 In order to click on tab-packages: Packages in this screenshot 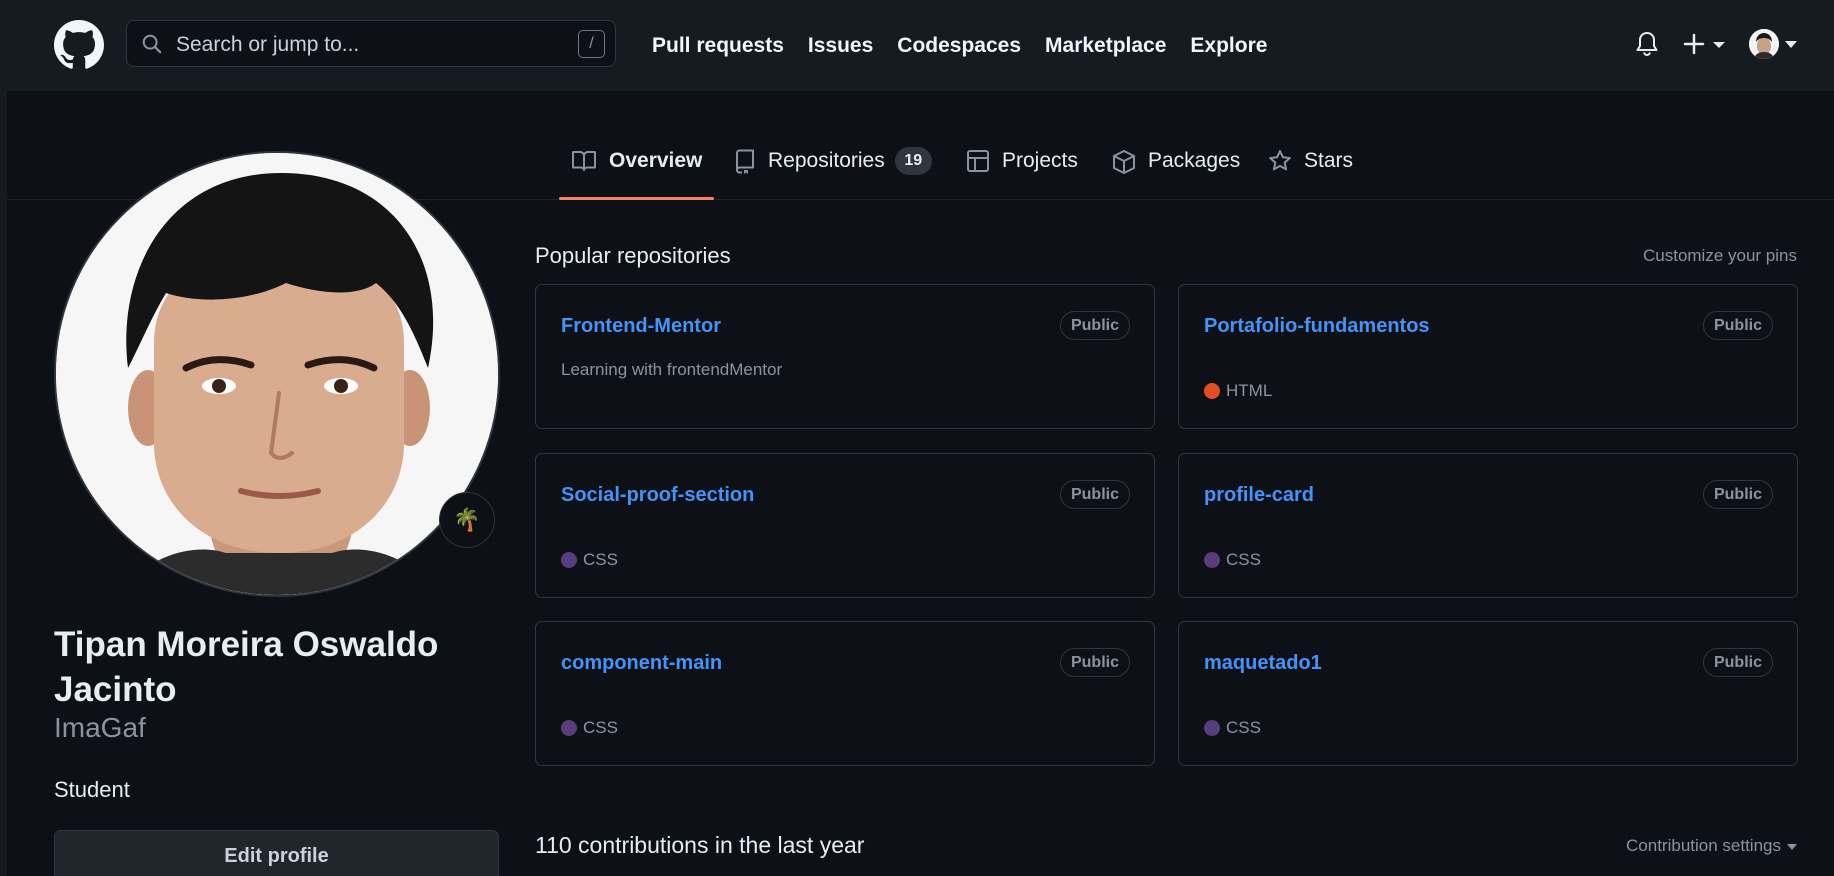, I will do `click(1176, 173)`.